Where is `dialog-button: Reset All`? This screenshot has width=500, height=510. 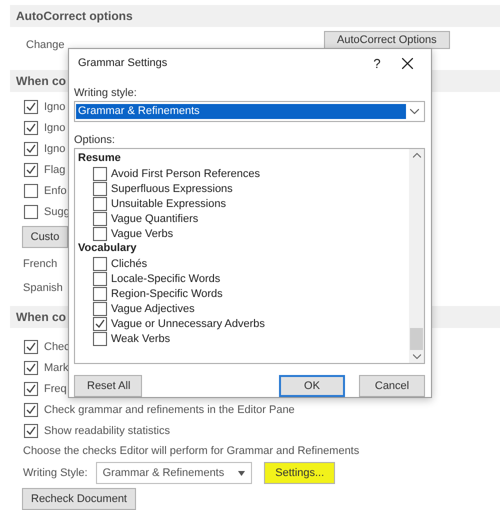 dialog-button: Reset All is located at coordinates (108, 386).